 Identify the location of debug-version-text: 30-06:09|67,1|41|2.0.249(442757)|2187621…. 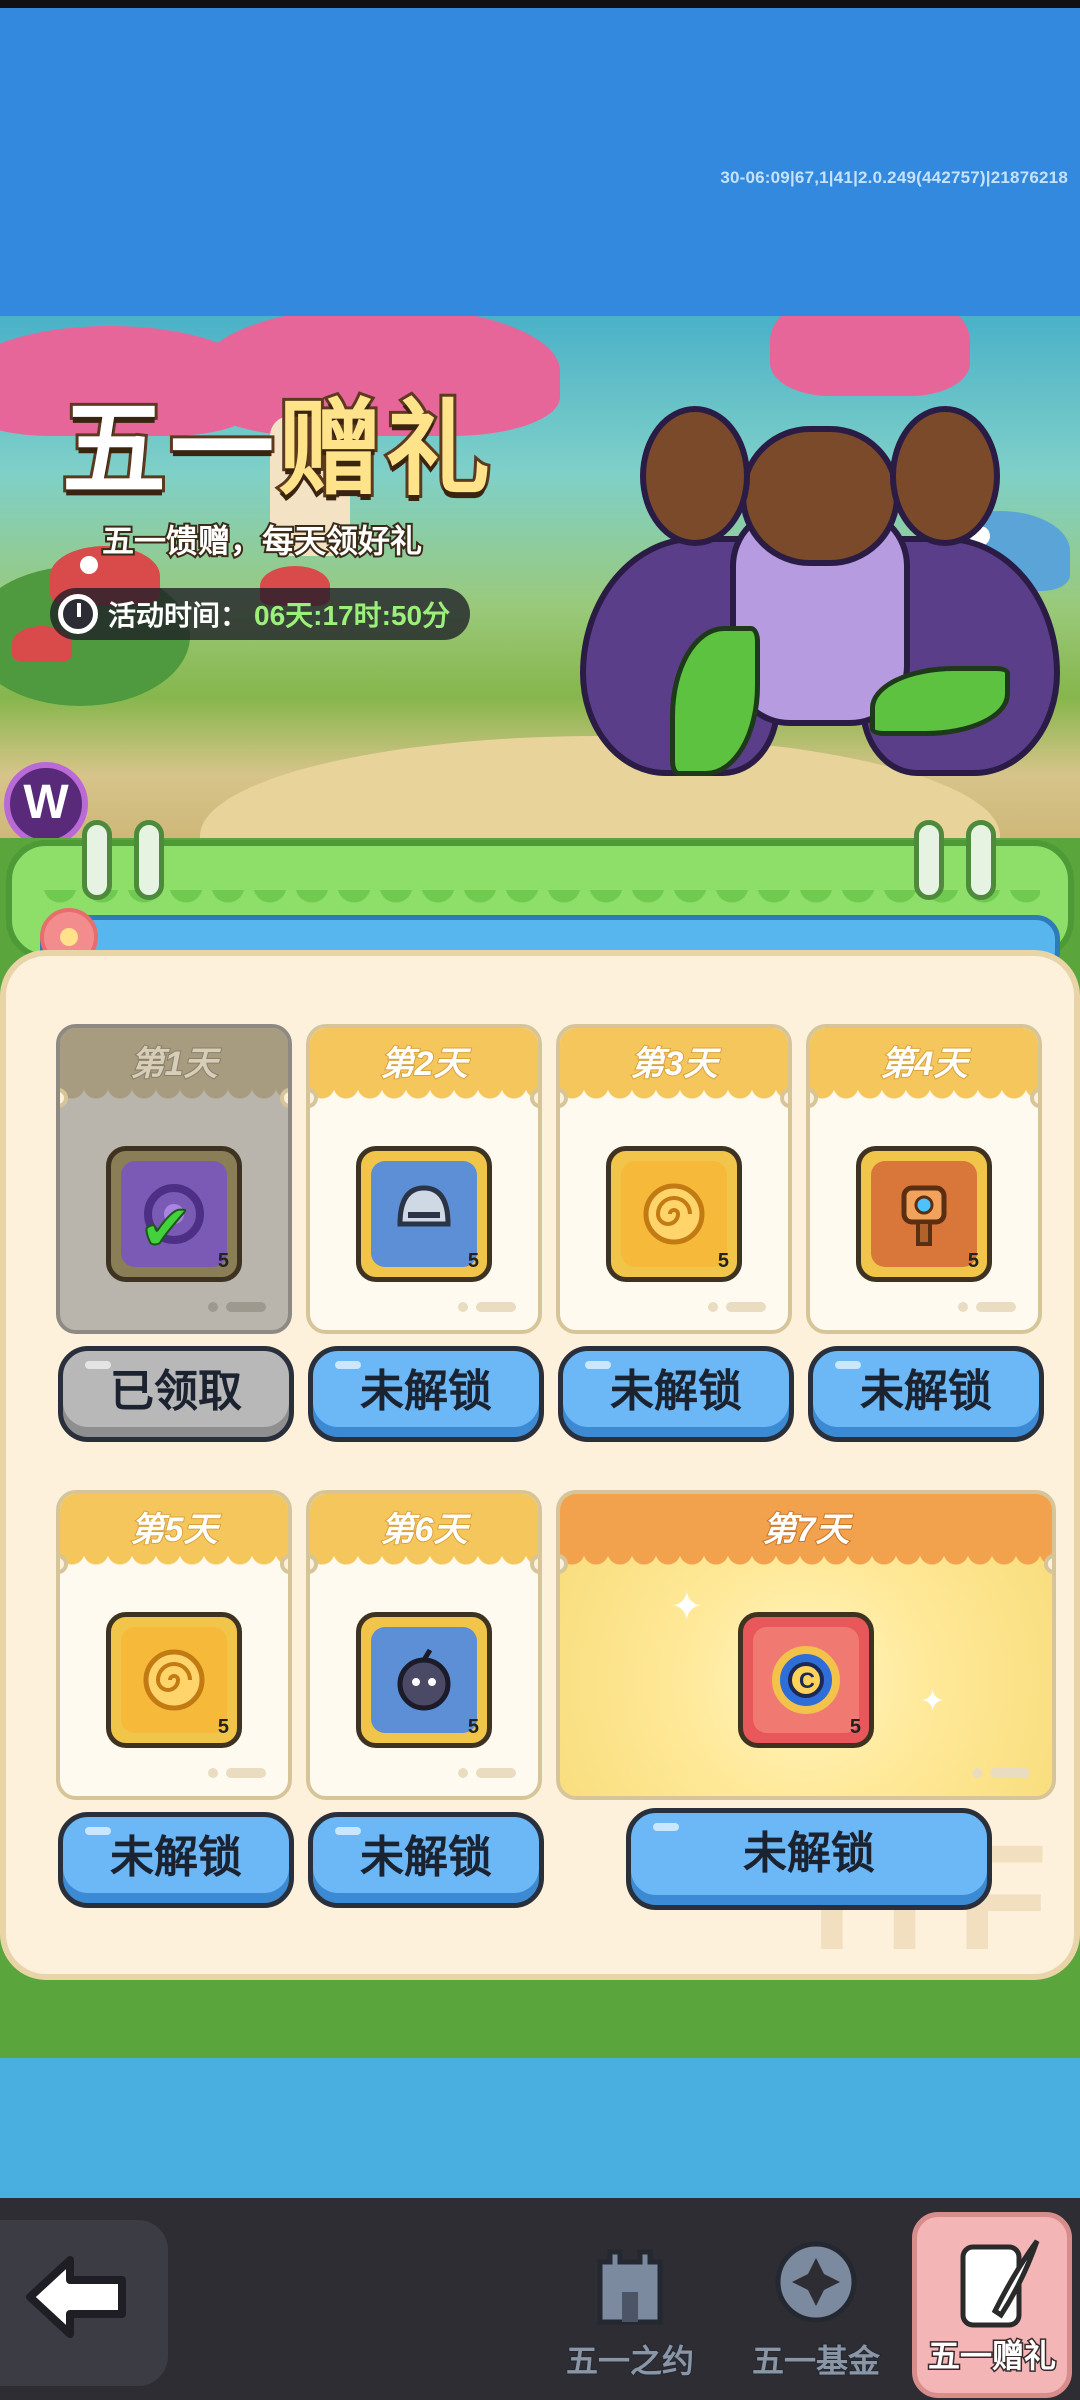
(894, 177).